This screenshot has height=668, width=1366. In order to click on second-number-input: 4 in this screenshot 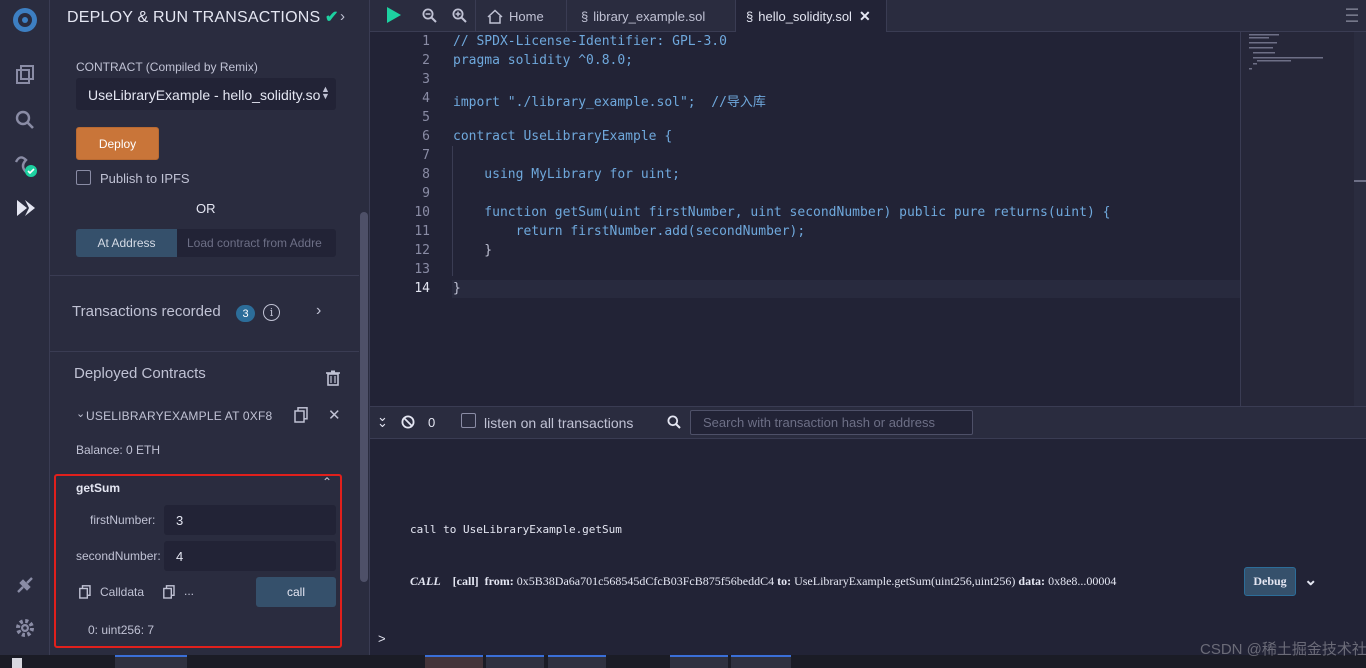, I will do `click(250, 556)`.